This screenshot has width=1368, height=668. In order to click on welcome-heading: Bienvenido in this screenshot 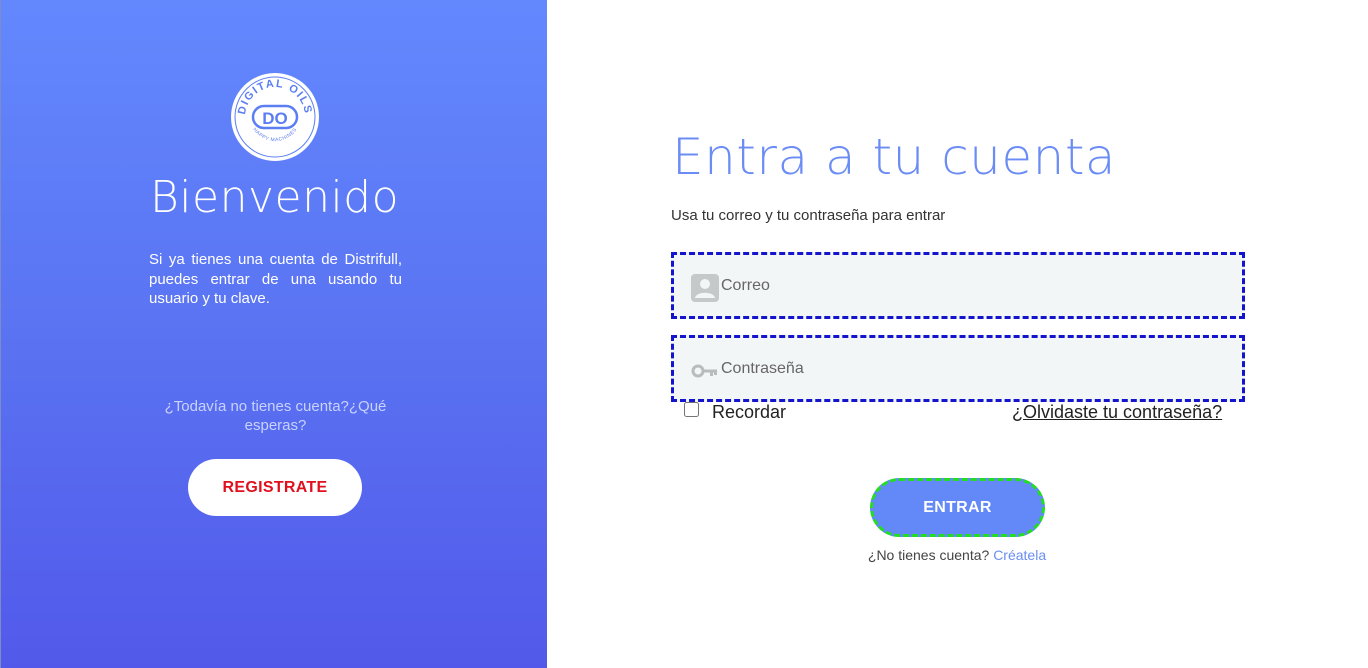, I will do `click(274, 197)`.